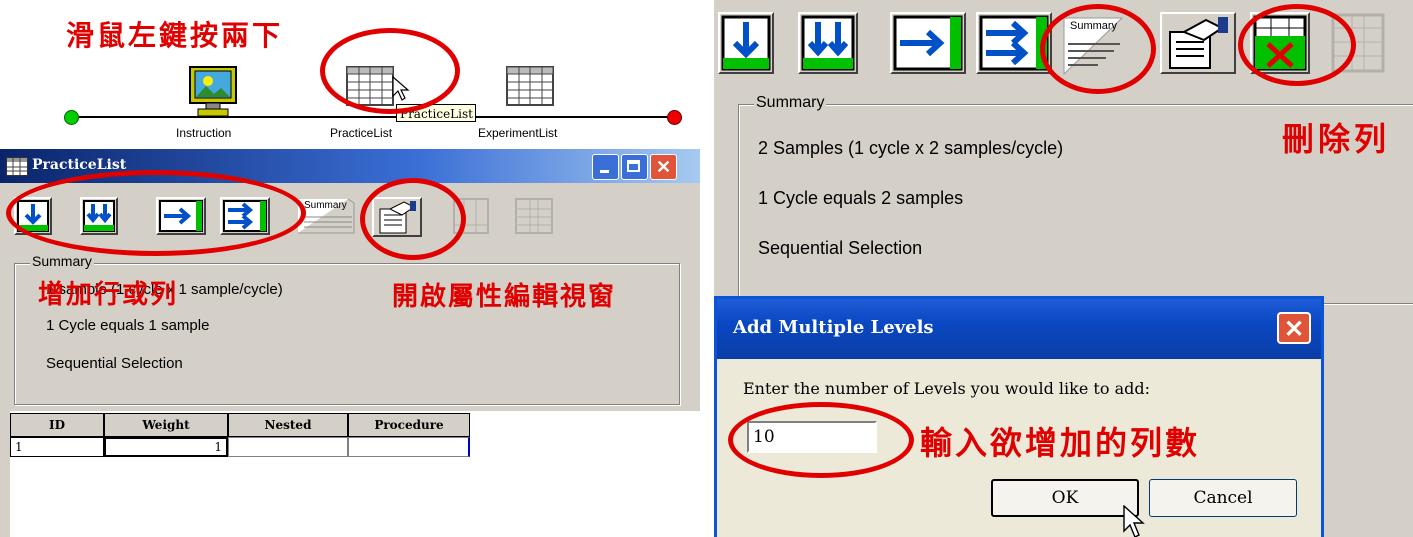 The height and width of the screenshot is (537, 1413). I want to click on list-window-icon, so click(17, 166).